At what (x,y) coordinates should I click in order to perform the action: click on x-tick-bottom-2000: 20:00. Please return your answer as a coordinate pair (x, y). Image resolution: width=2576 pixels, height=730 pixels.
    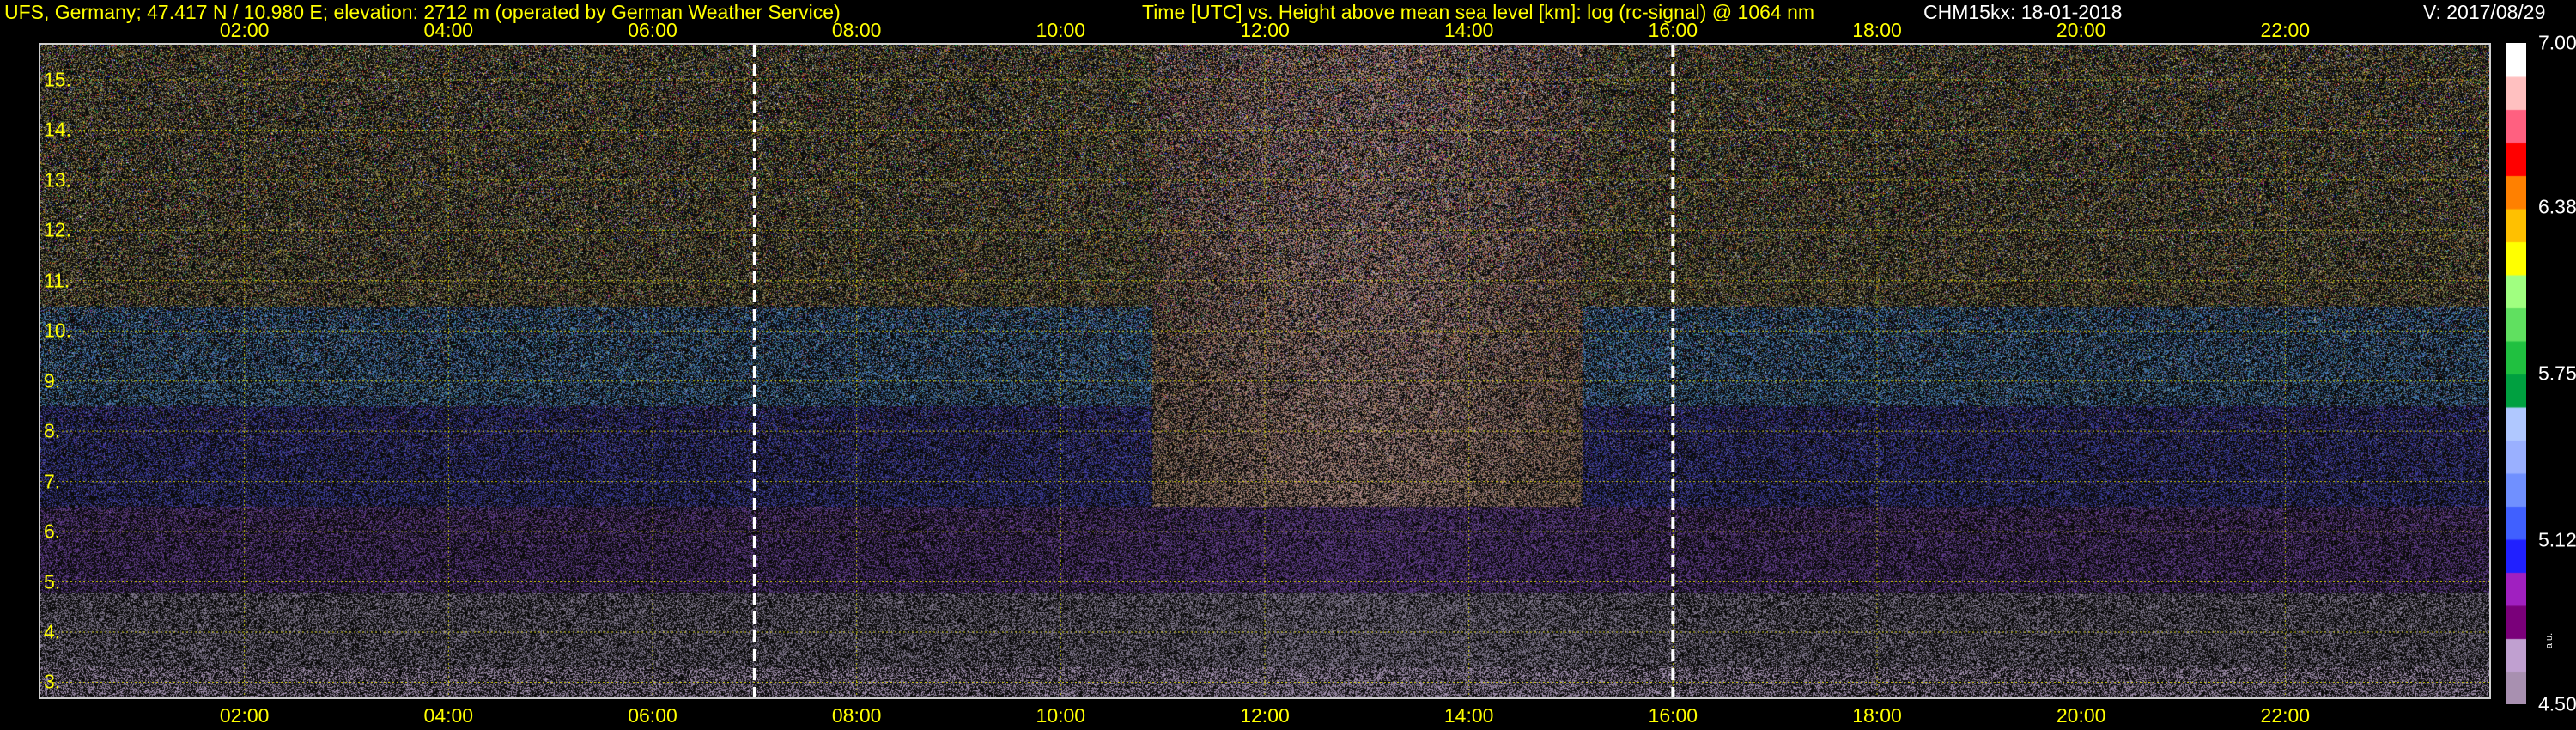
    Looking at the image, I should click on (2081, 715).